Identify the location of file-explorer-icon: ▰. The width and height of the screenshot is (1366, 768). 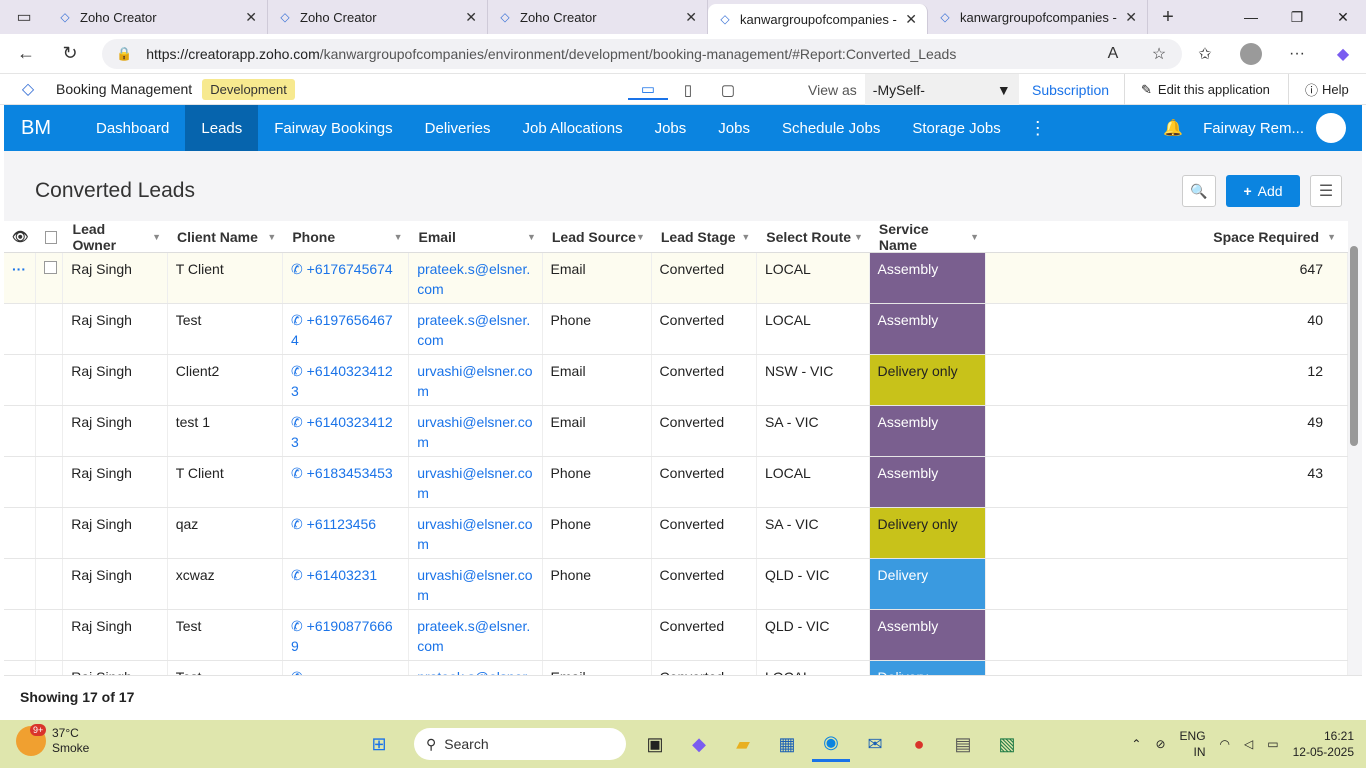
(743, 744).